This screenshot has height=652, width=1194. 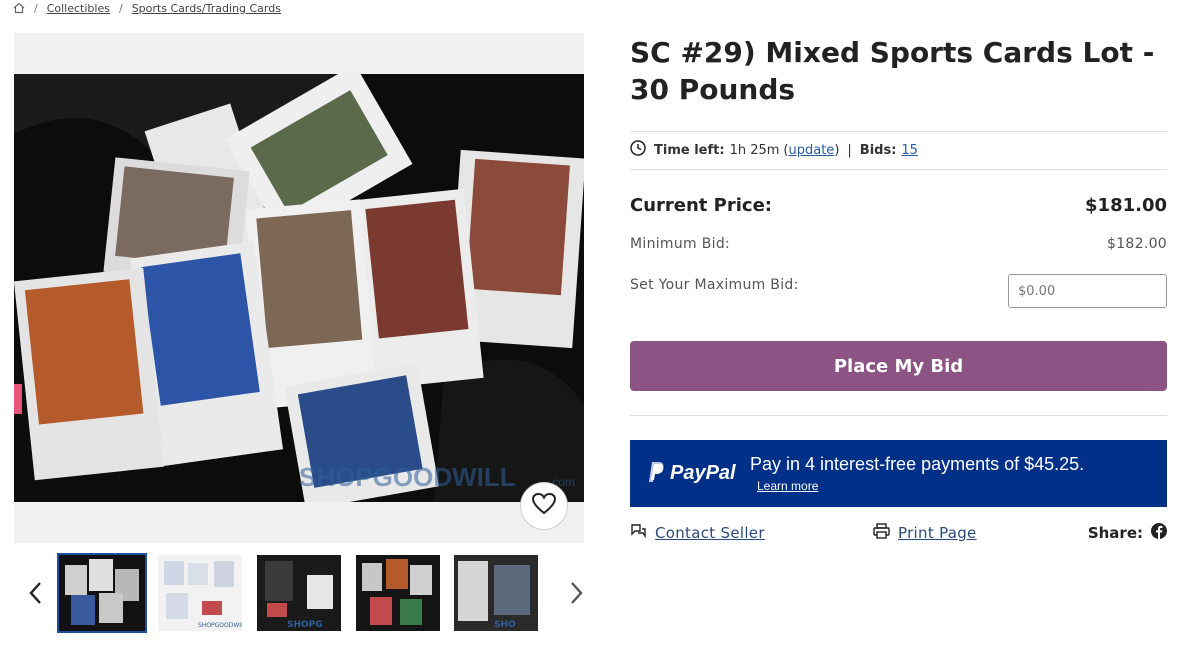 I want to click on thumbnail-5: SHO, so click(x=496, y=593).